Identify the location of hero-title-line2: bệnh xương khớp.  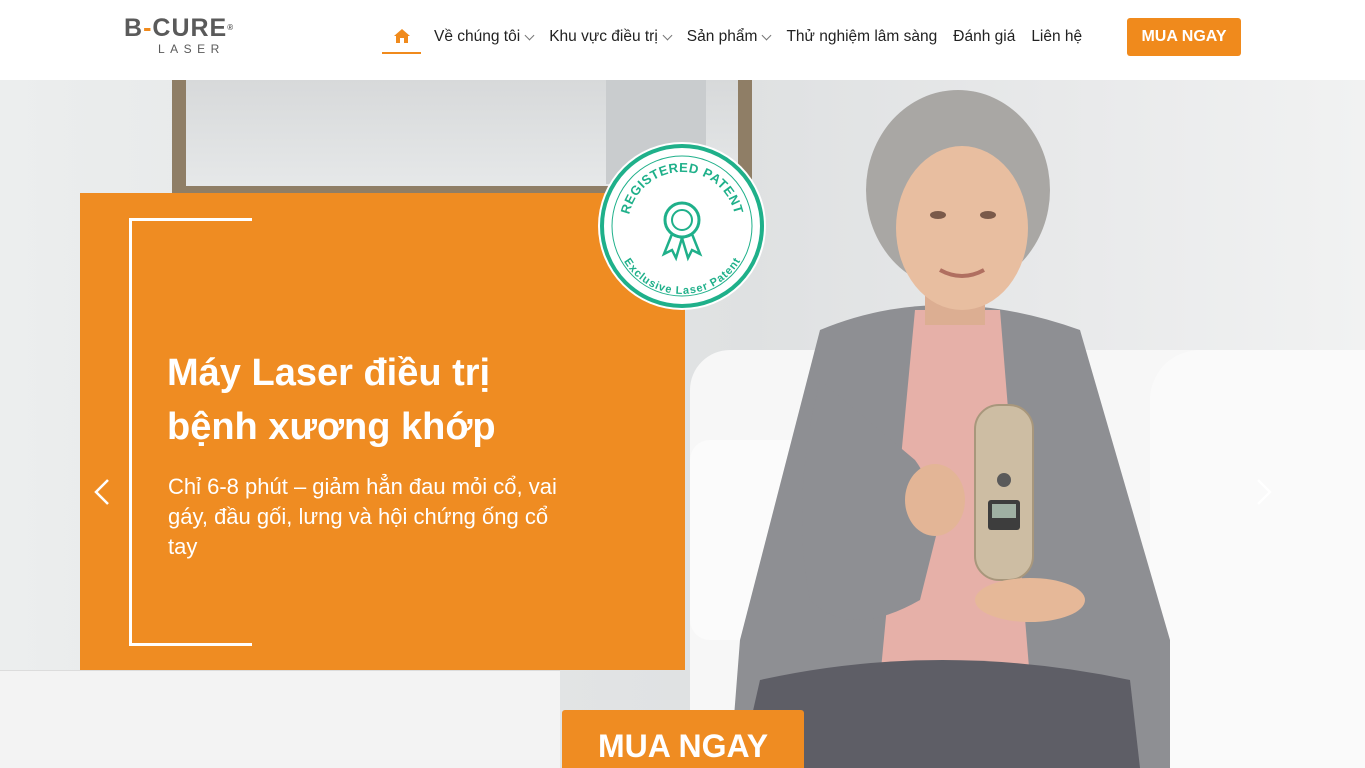
(331, 427).